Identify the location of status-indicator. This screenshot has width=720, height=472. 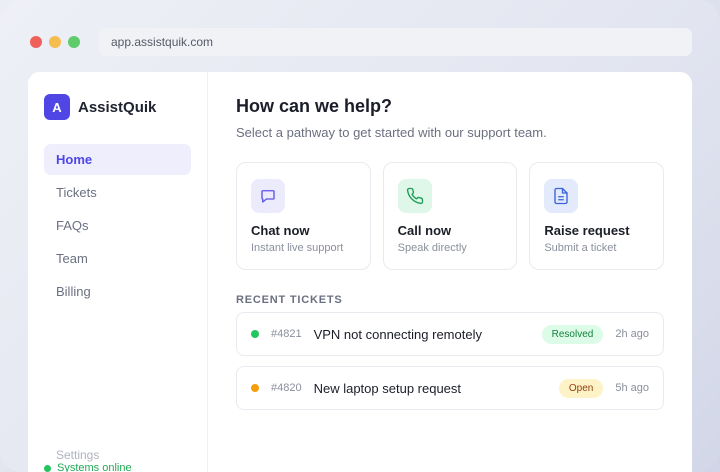
(47, 468).